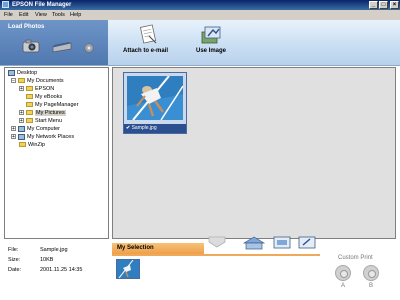 The image size is (400, 300). Describe the element at coordinates (42, 113) in the screenshot. I see `tree-item-my-pictures: + My Pictures` at that location.